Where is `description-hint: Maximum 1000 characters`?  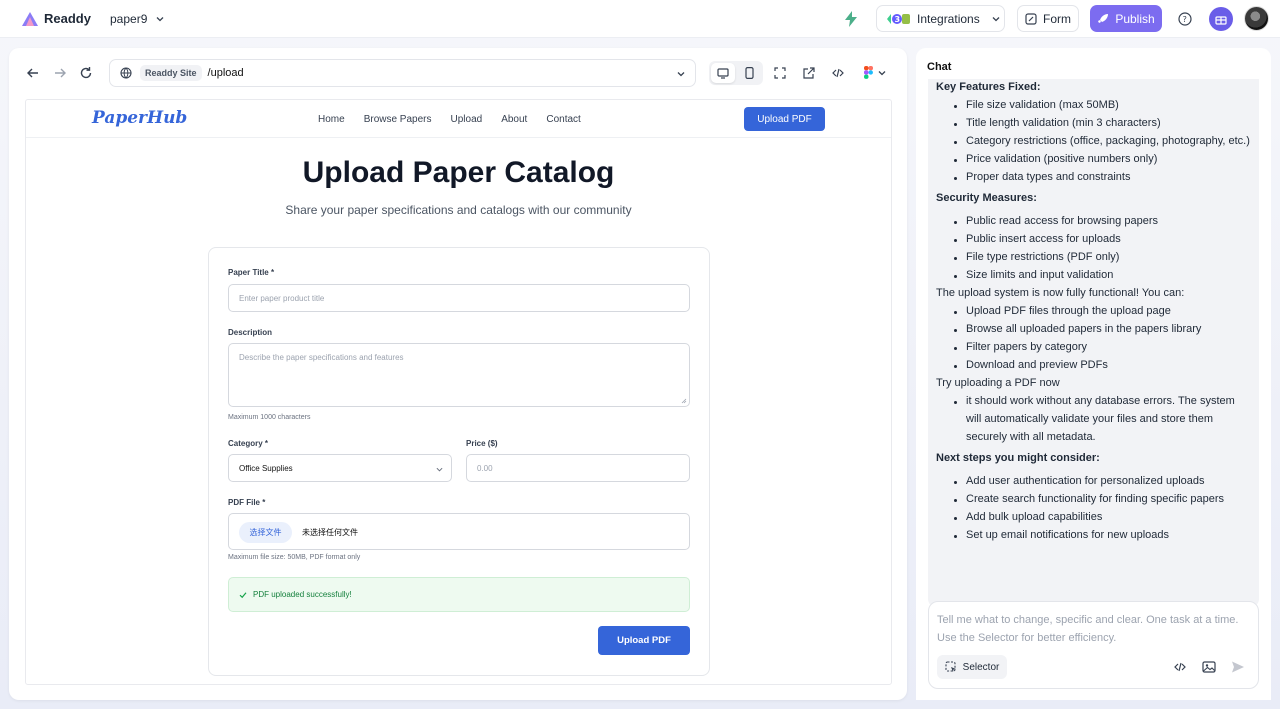 description-hint: Maximum 1000 characters is located at coordinates (269, 417).